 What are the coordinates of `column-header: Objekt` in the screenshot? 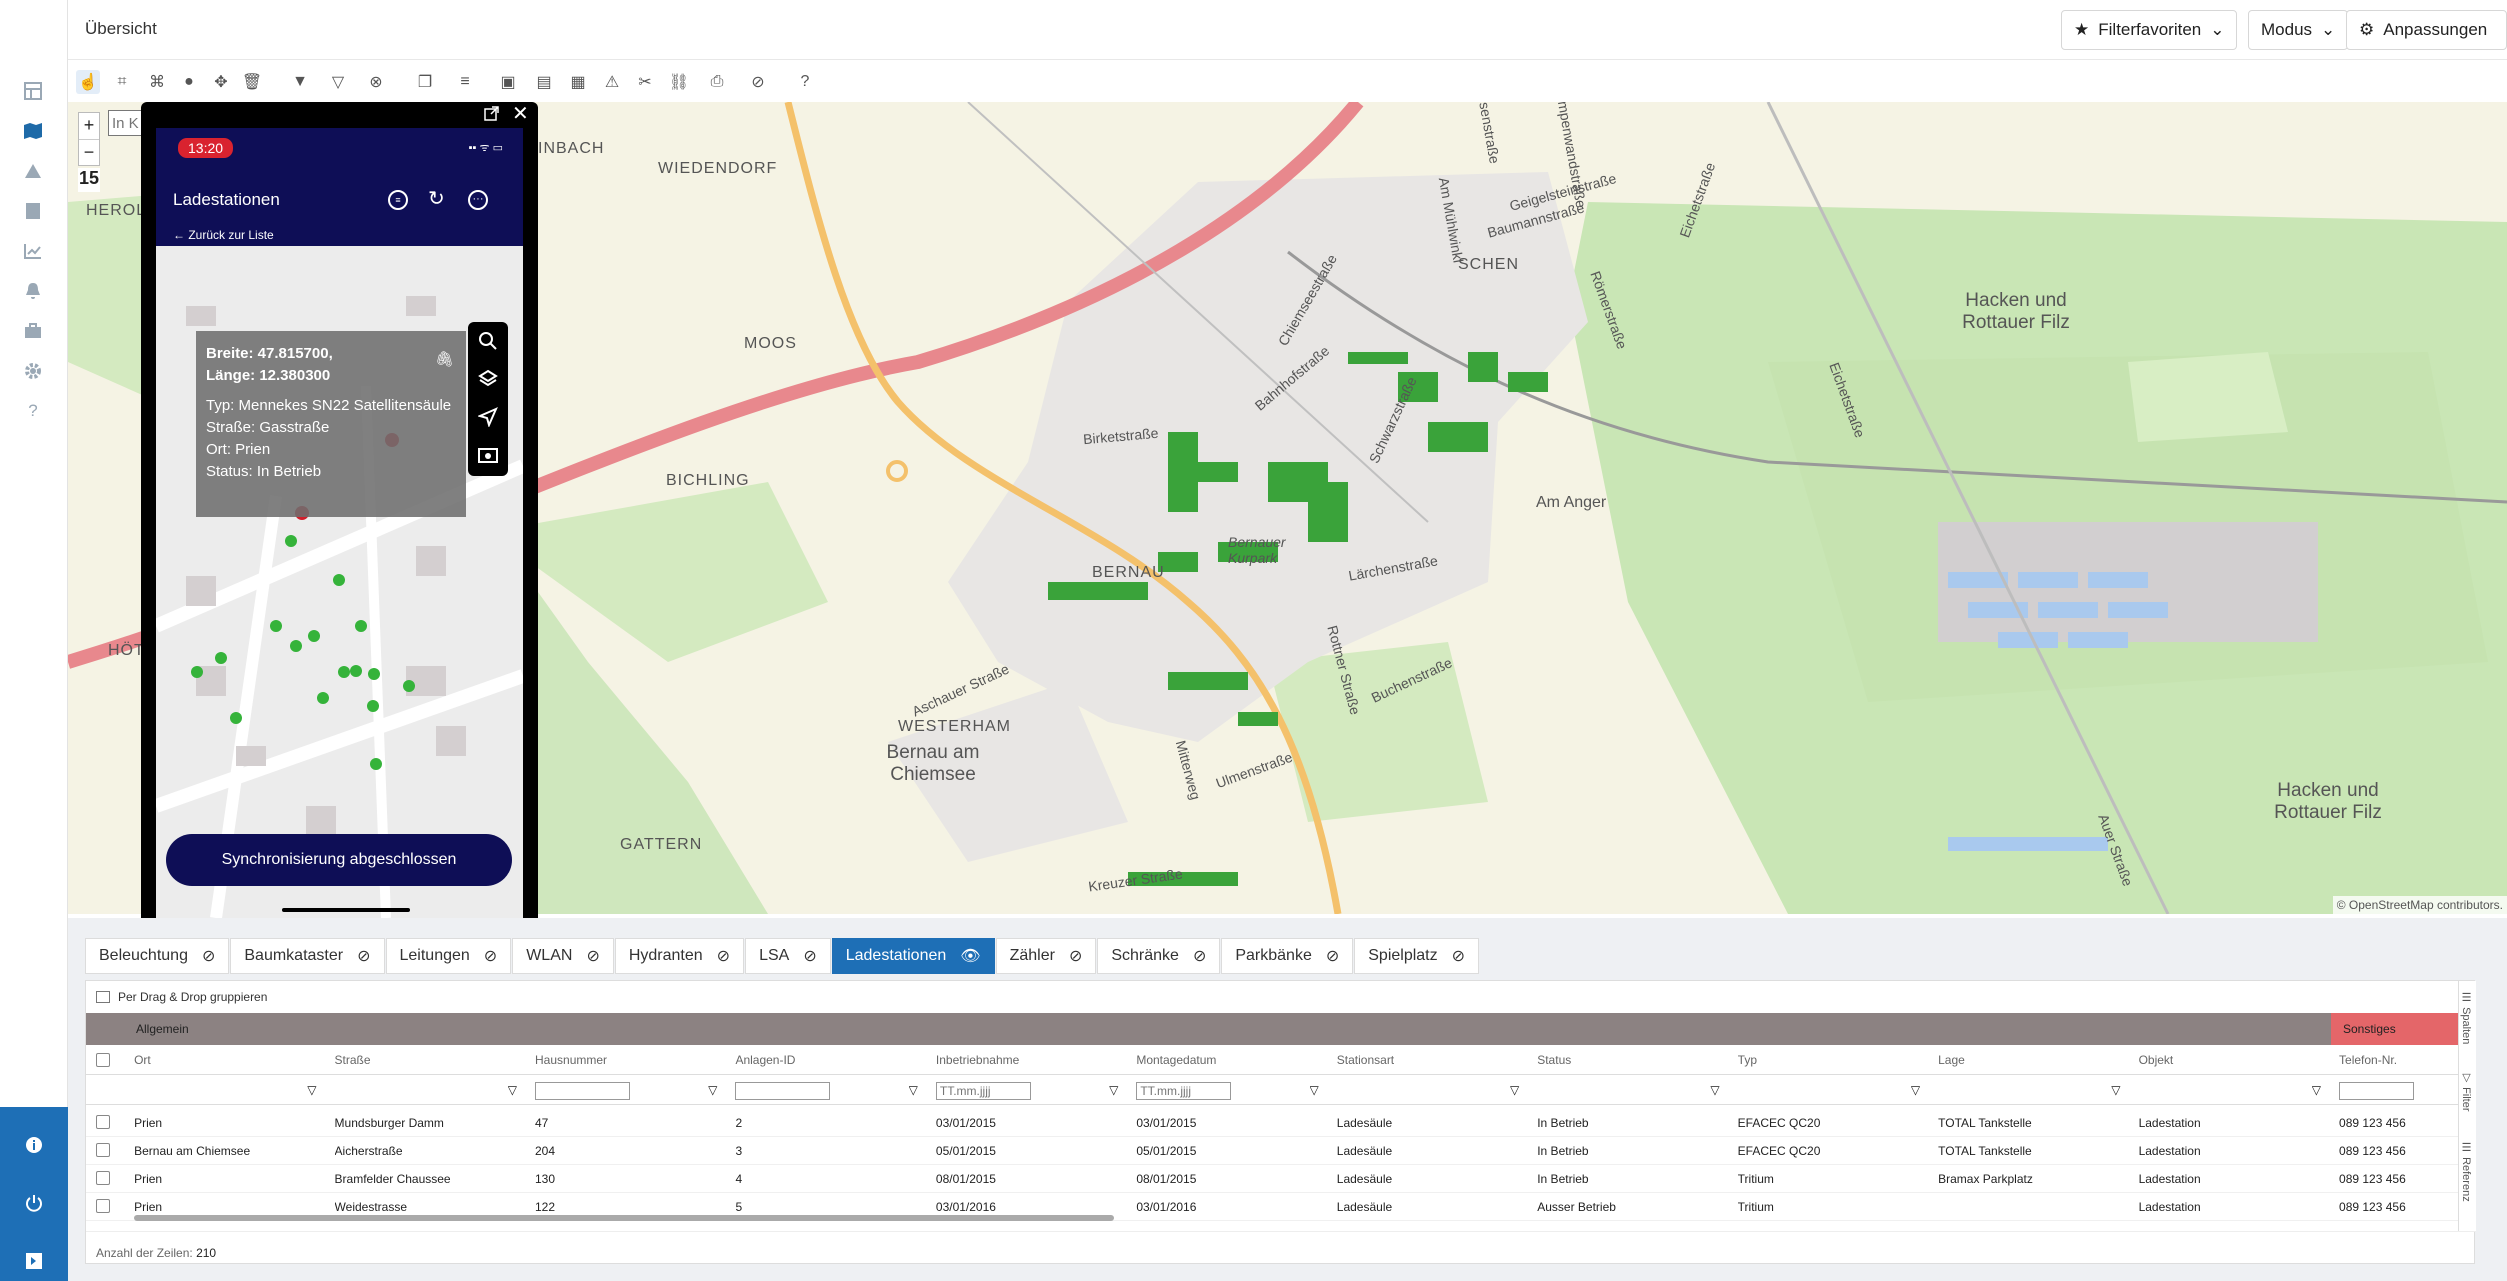 It's located at (2199, 1060).